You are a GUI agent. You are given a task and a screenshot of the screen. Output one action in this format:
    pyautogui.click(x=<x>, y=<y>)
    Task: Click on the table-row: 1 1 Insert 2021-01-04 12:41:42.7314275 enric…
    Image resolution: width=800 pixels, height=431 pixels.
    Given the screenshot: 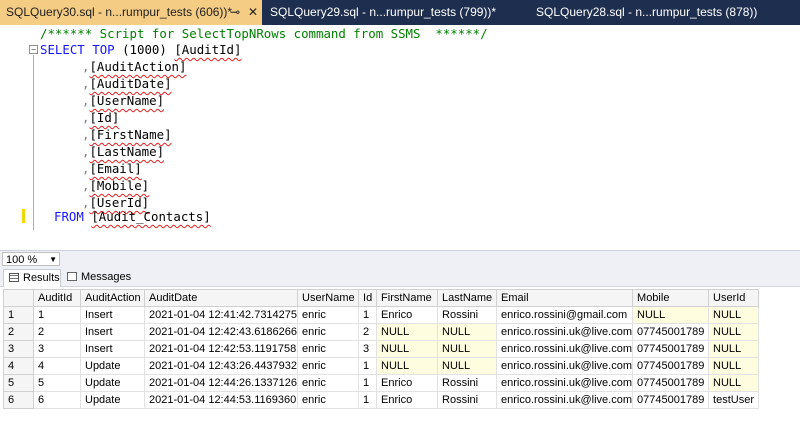 What is the action you would take?
    pyautogui.click(x=381, y=315)
    